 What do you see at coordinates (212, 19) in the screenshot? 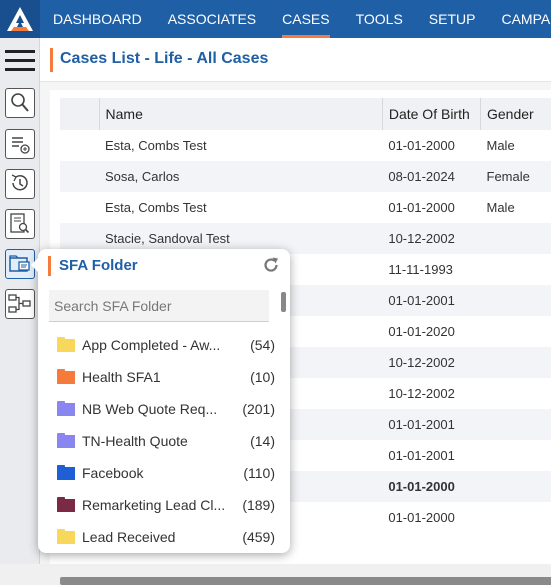
I see `nav-associates: ASSOCIATES` at bounding box center [212, 19].